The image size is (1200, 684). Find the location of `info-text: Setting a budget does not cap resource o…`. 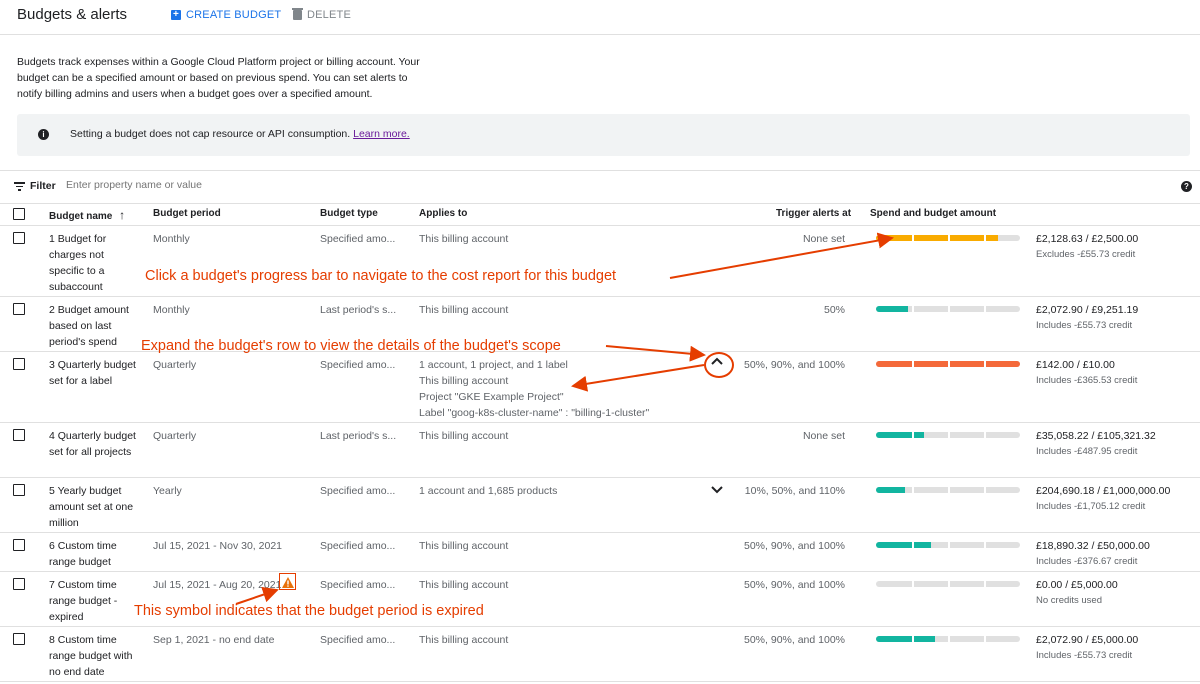

info-text: Setting a budget does not cap resource o… is located at coordinates (240, 134).